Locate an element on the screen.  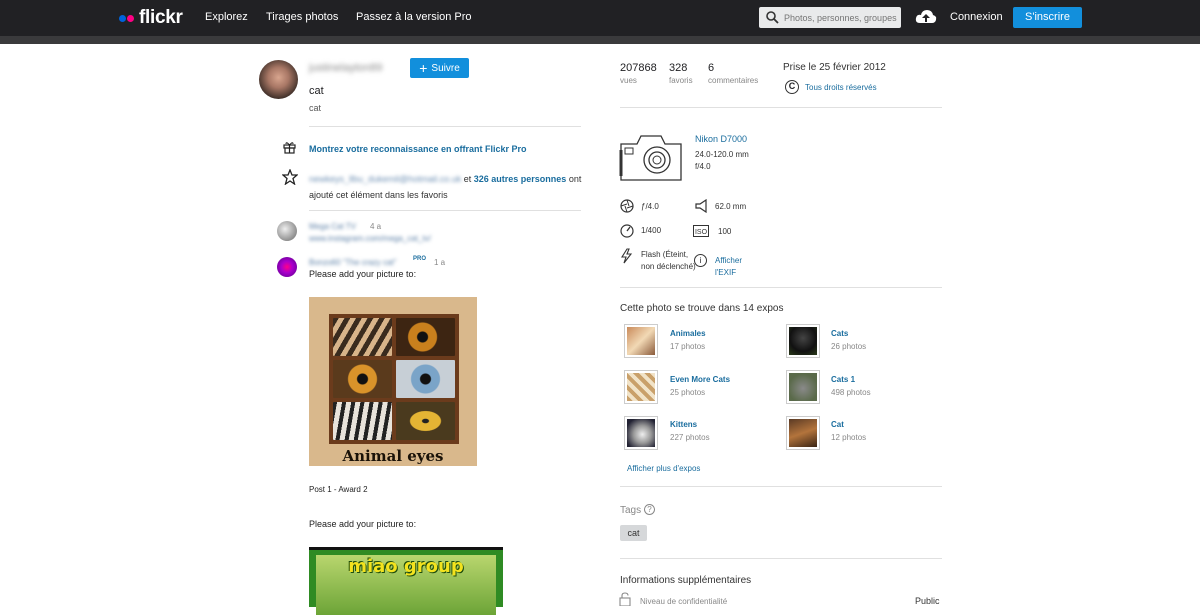
first-faver-link: newkeys_llbu_dukemil@hotmail.co.uk is located at coordinates (385, 179).